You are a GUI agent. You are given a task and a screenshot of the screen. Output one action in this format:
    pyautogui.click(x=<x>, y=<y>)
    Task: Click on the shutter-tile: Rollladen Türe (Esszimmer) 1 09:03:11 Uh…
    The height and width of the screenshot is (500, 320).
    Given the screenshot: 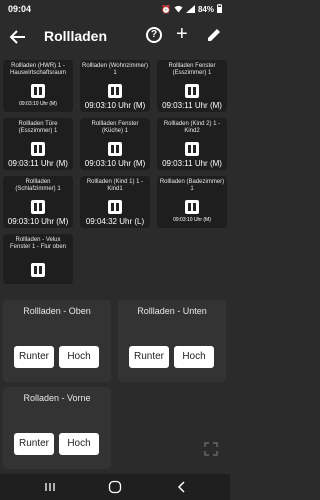 What is the action you would take?
    pyautogui.click(x=38, y=144)
    